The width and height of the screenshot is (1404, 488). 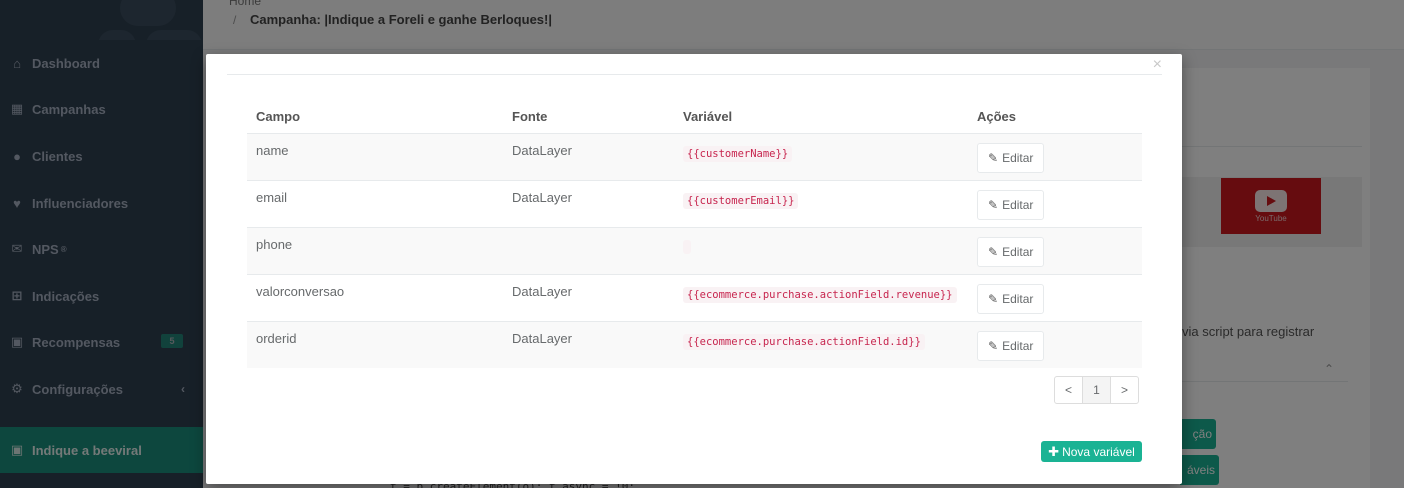 I want to click on column-header: Ações, so click(x=1055, y=117).